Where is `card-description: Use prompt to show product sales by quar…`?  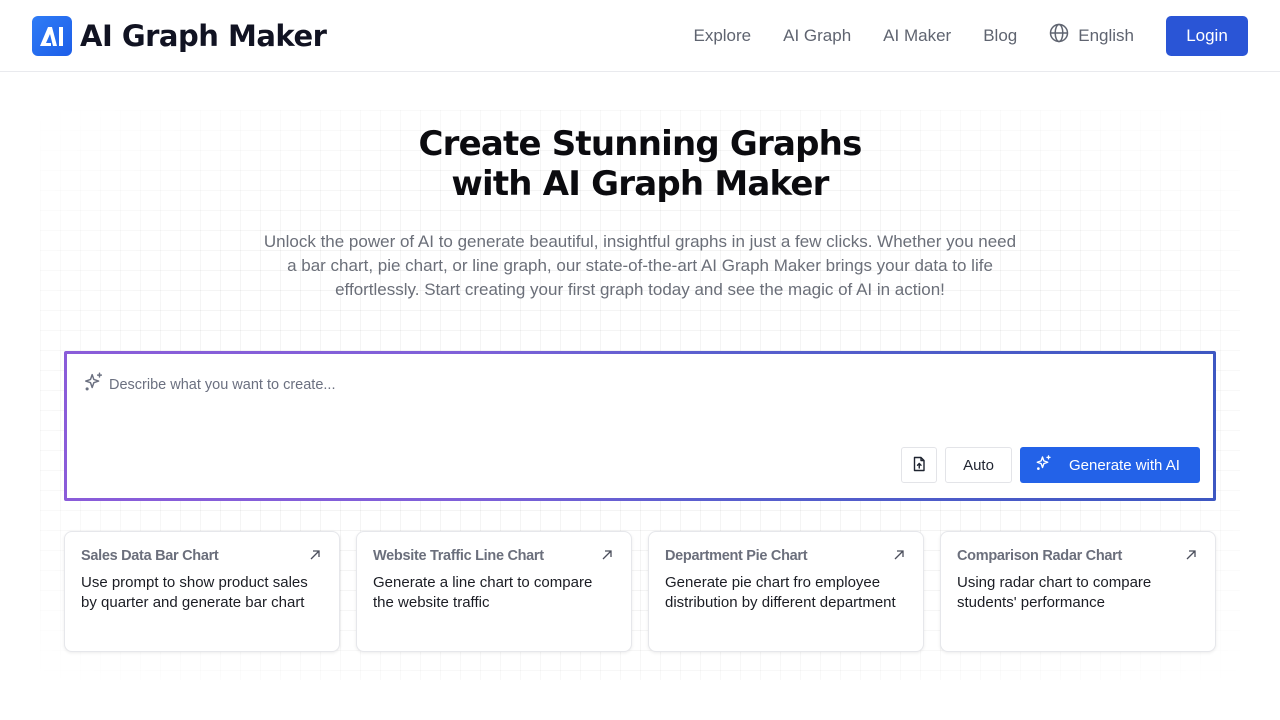
card-description: Use prompt to show product sales by quar… is located at coordinates (194, 592).